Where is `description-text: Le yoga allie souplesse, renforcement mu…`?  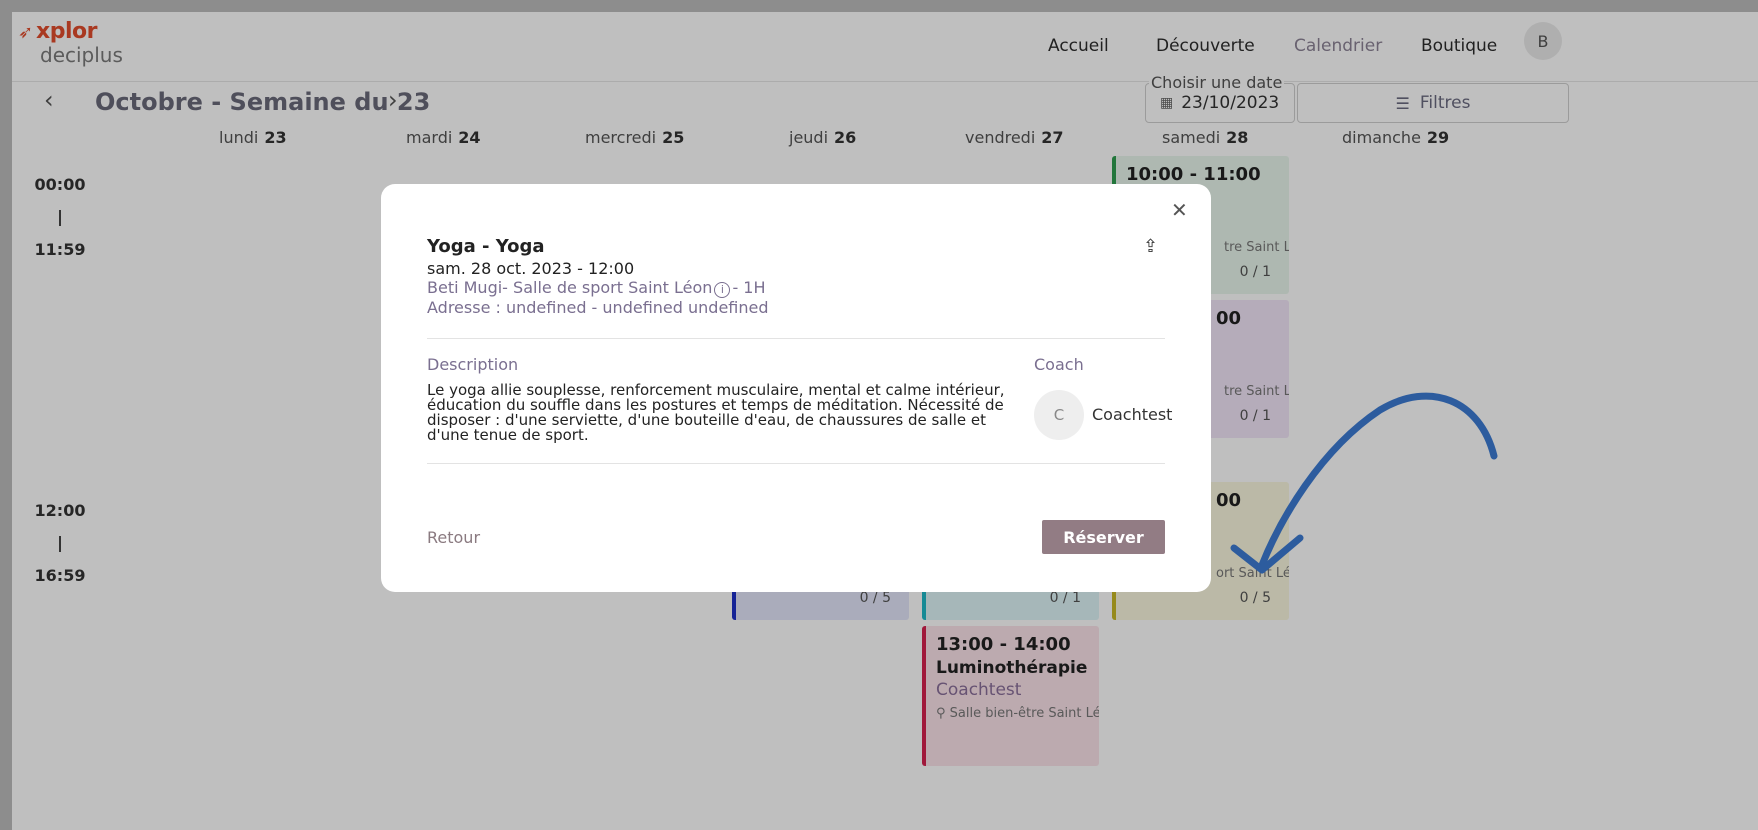 description-text: Le yoga allie souplesse, renforcement mu… is located at coordinates (716, 412).